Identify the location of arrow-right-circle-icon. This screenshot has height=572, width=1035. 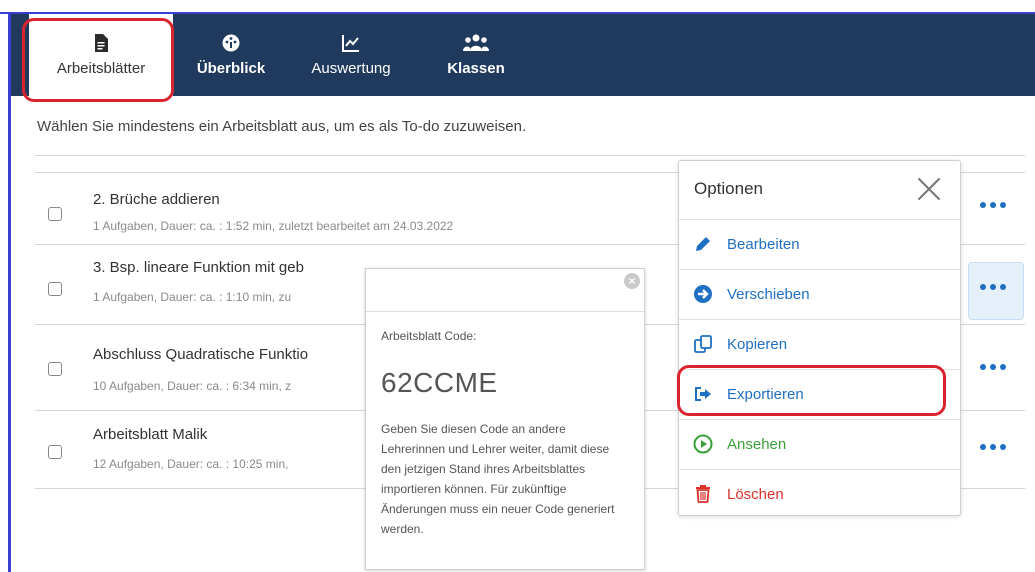
(703, 294).